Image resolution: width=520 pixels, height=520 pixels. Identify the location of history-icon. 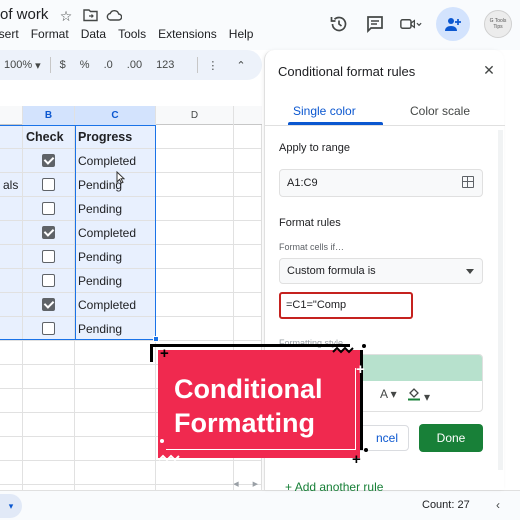
(339, 24).